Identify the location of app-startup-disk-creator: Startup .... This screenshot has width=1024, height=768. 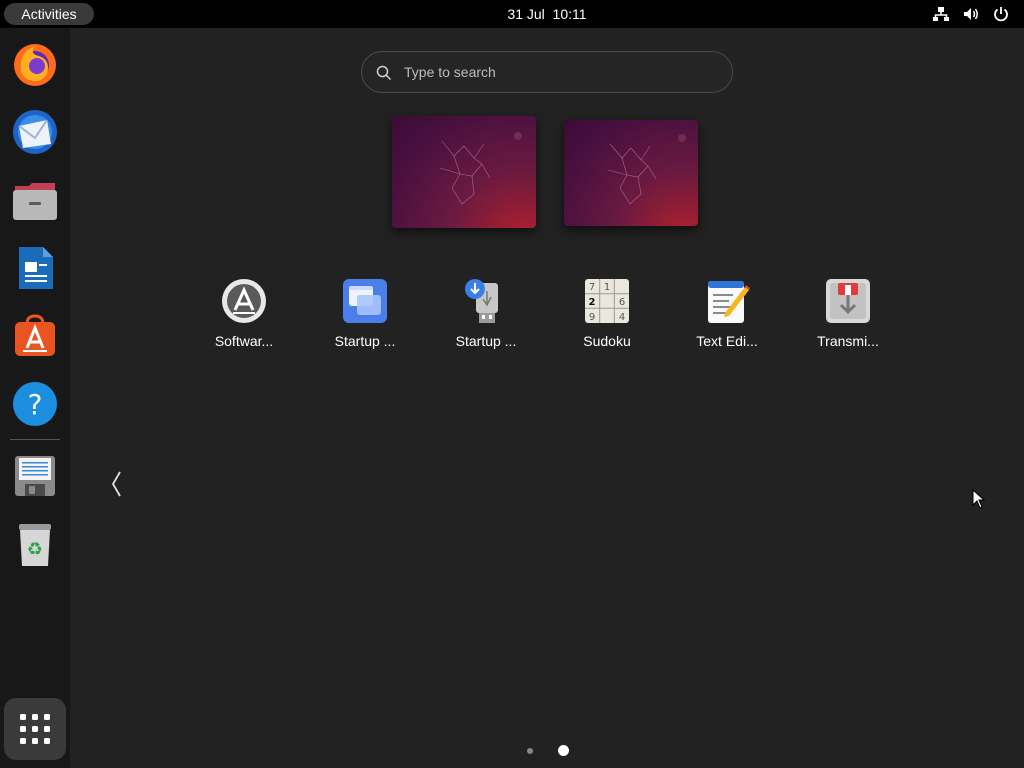
(486, 317).